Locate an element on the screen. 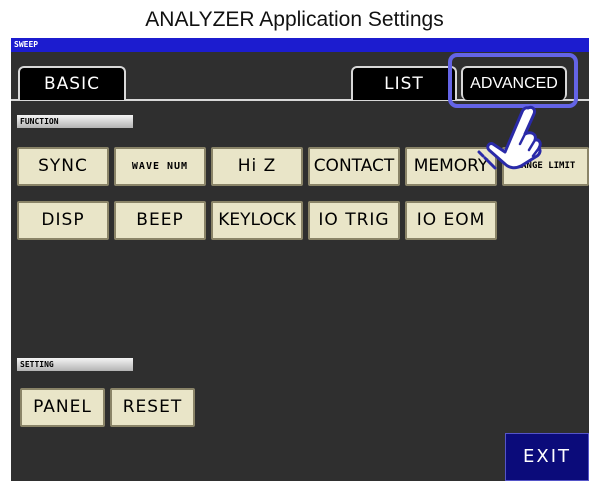 The height and width of the screenshot is (481, 589). setting-section-label: SETTING is located at coordinates (75, 364).